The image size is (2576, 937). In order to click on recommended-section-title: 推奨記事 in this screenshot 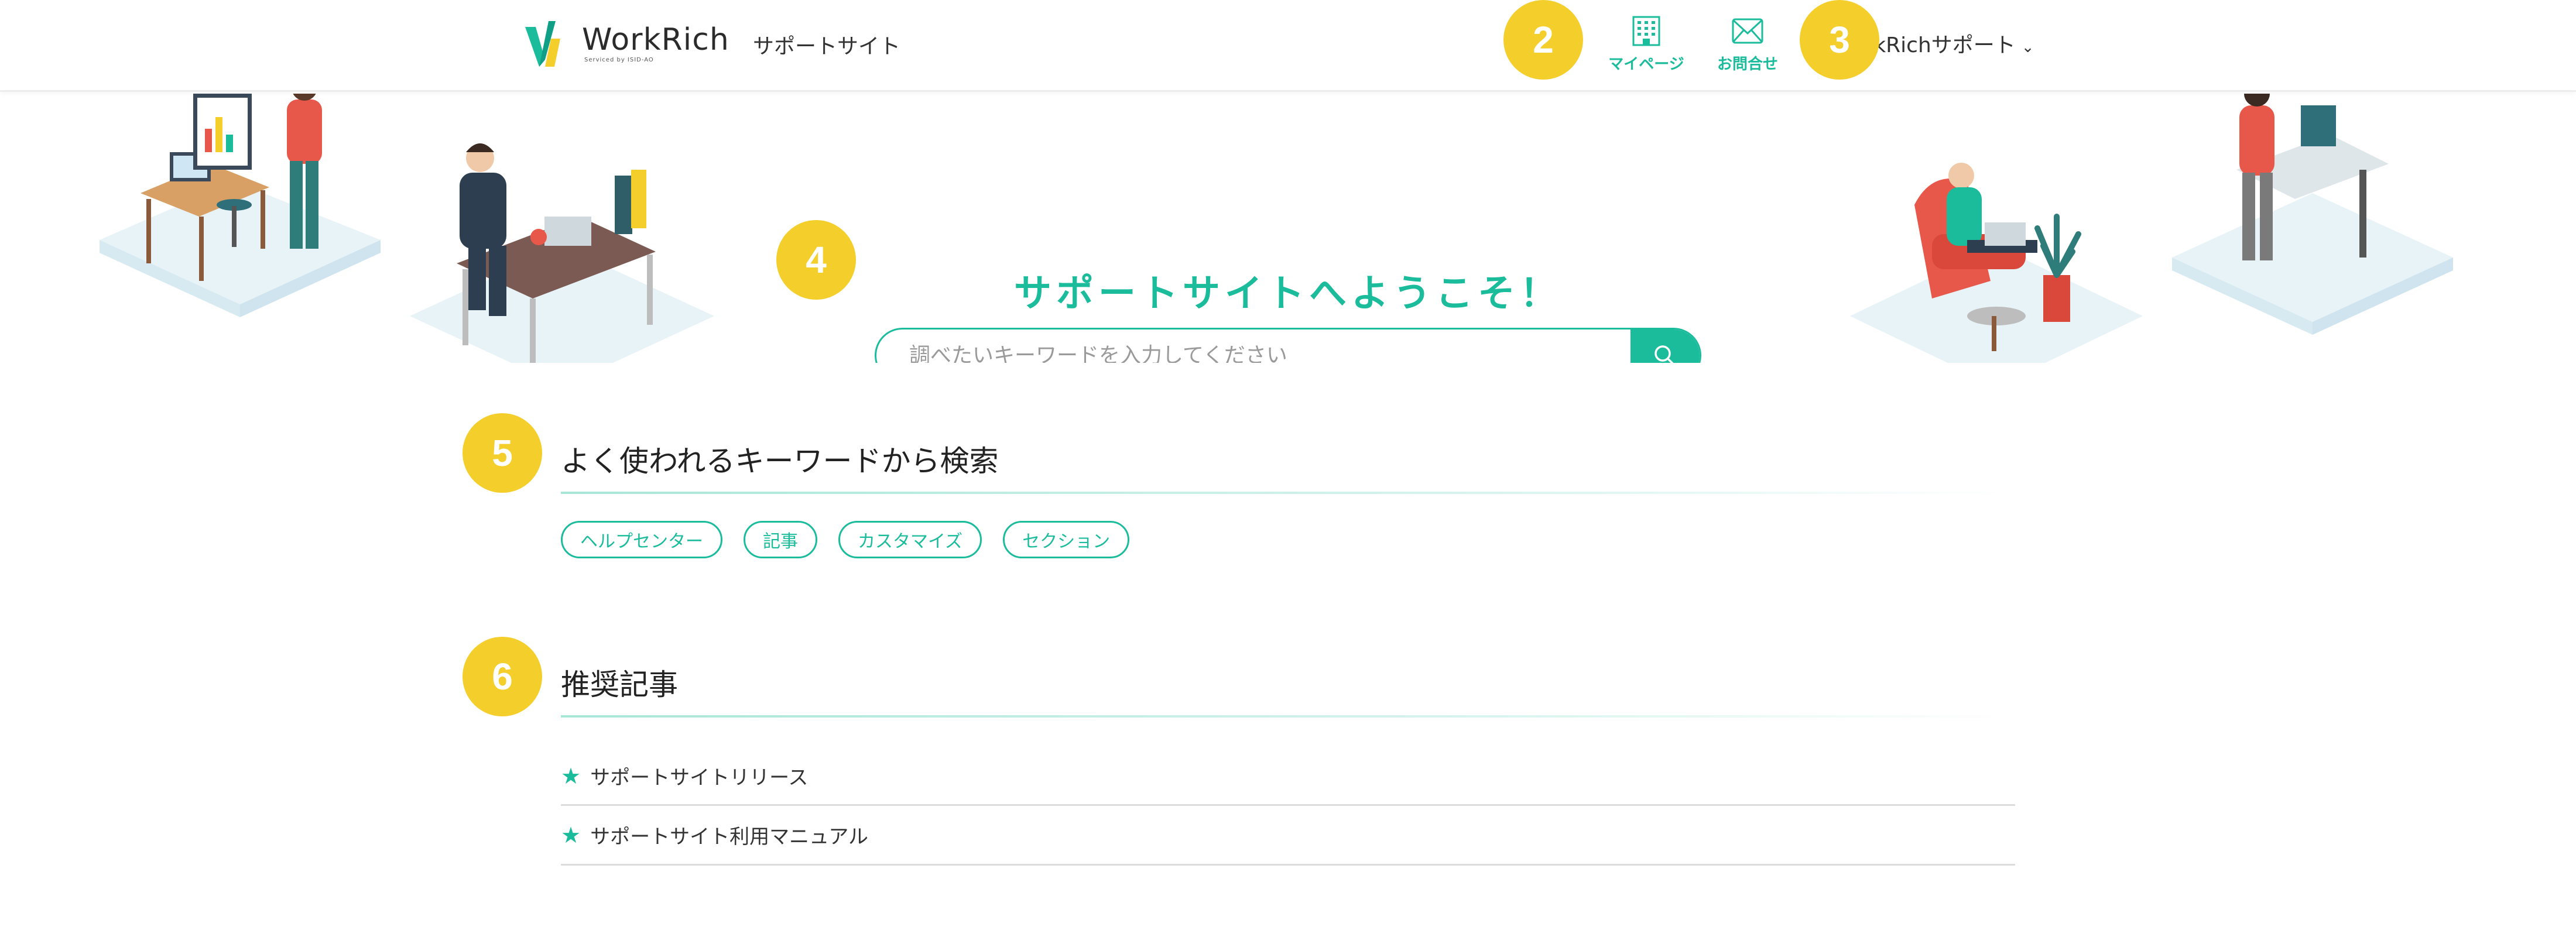, I will do `click(619, 685)`.